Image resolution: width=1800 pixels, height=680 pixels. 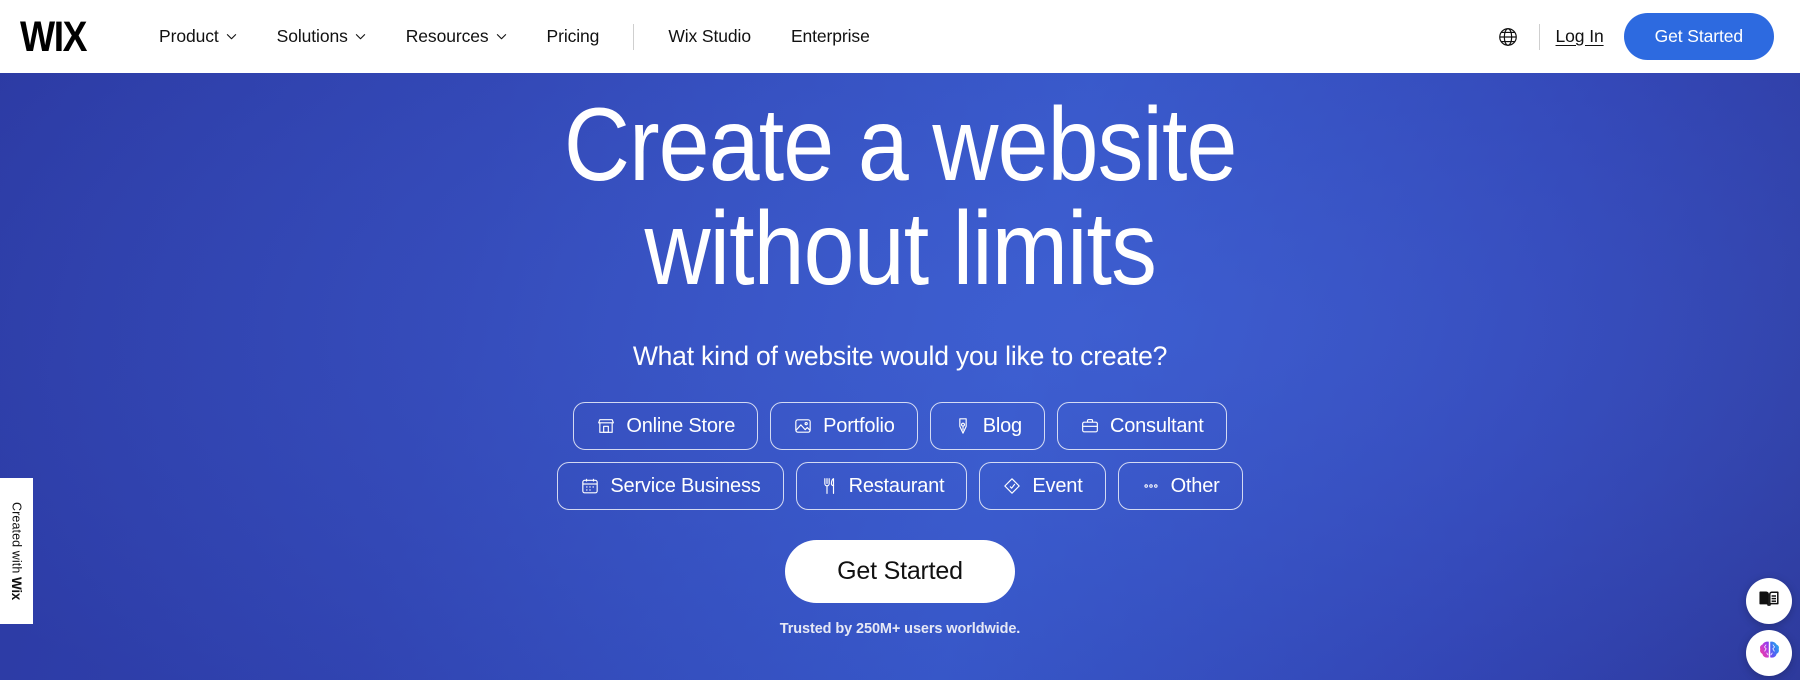 What do you see at coordinates (1002, 426) in the screenshot?
I see `chip-label: Blog` at bounding box center [1002, 426].